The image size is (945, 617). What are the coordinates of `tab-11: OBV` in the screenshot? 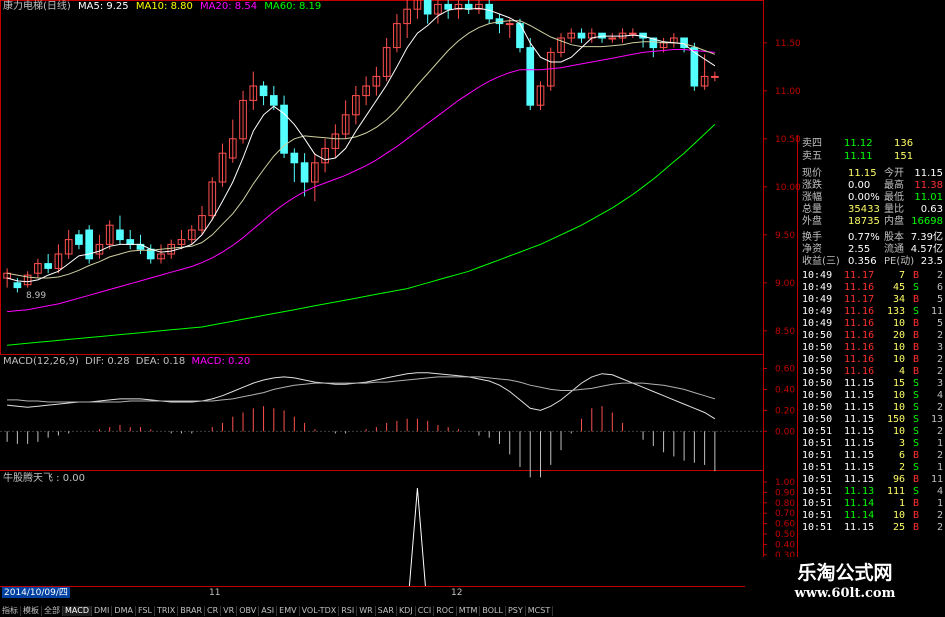 It's located at (248, 611).